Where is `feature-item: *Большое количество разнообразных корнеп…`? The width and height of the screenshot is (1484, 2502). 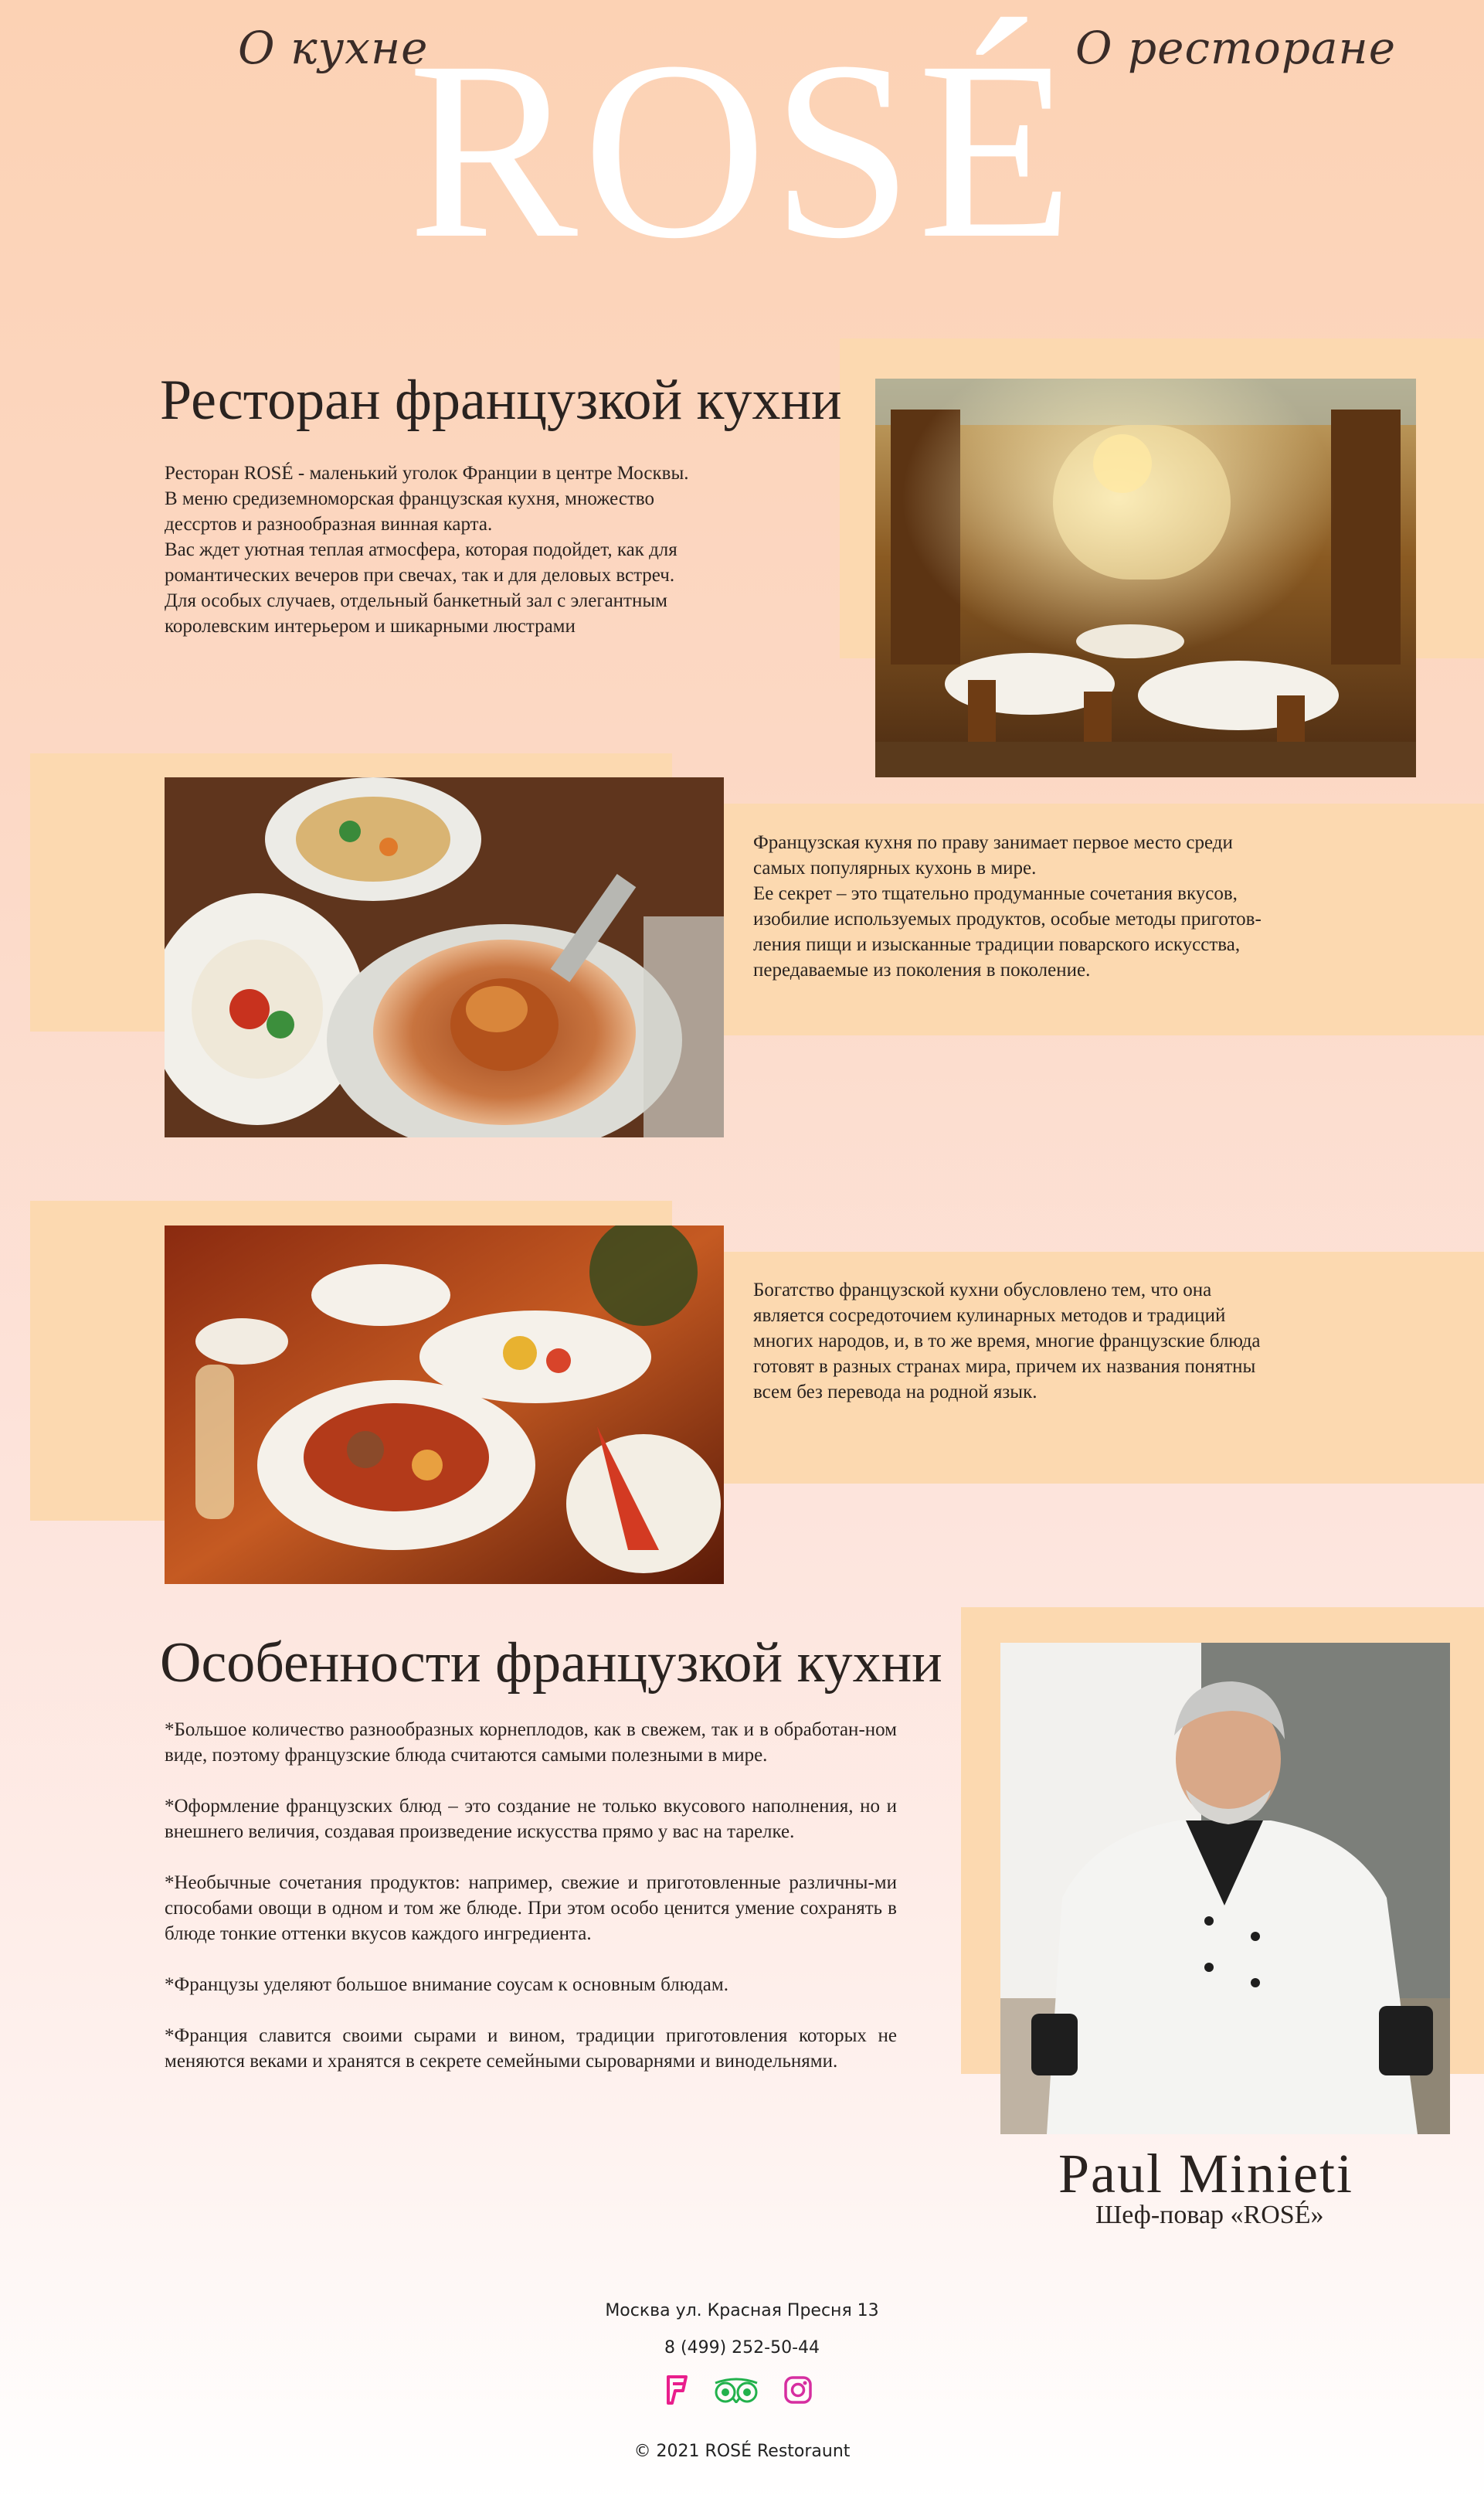
feature-item: *Большое количество разнообразных корнеп… is located at coordinates (531, 1743).